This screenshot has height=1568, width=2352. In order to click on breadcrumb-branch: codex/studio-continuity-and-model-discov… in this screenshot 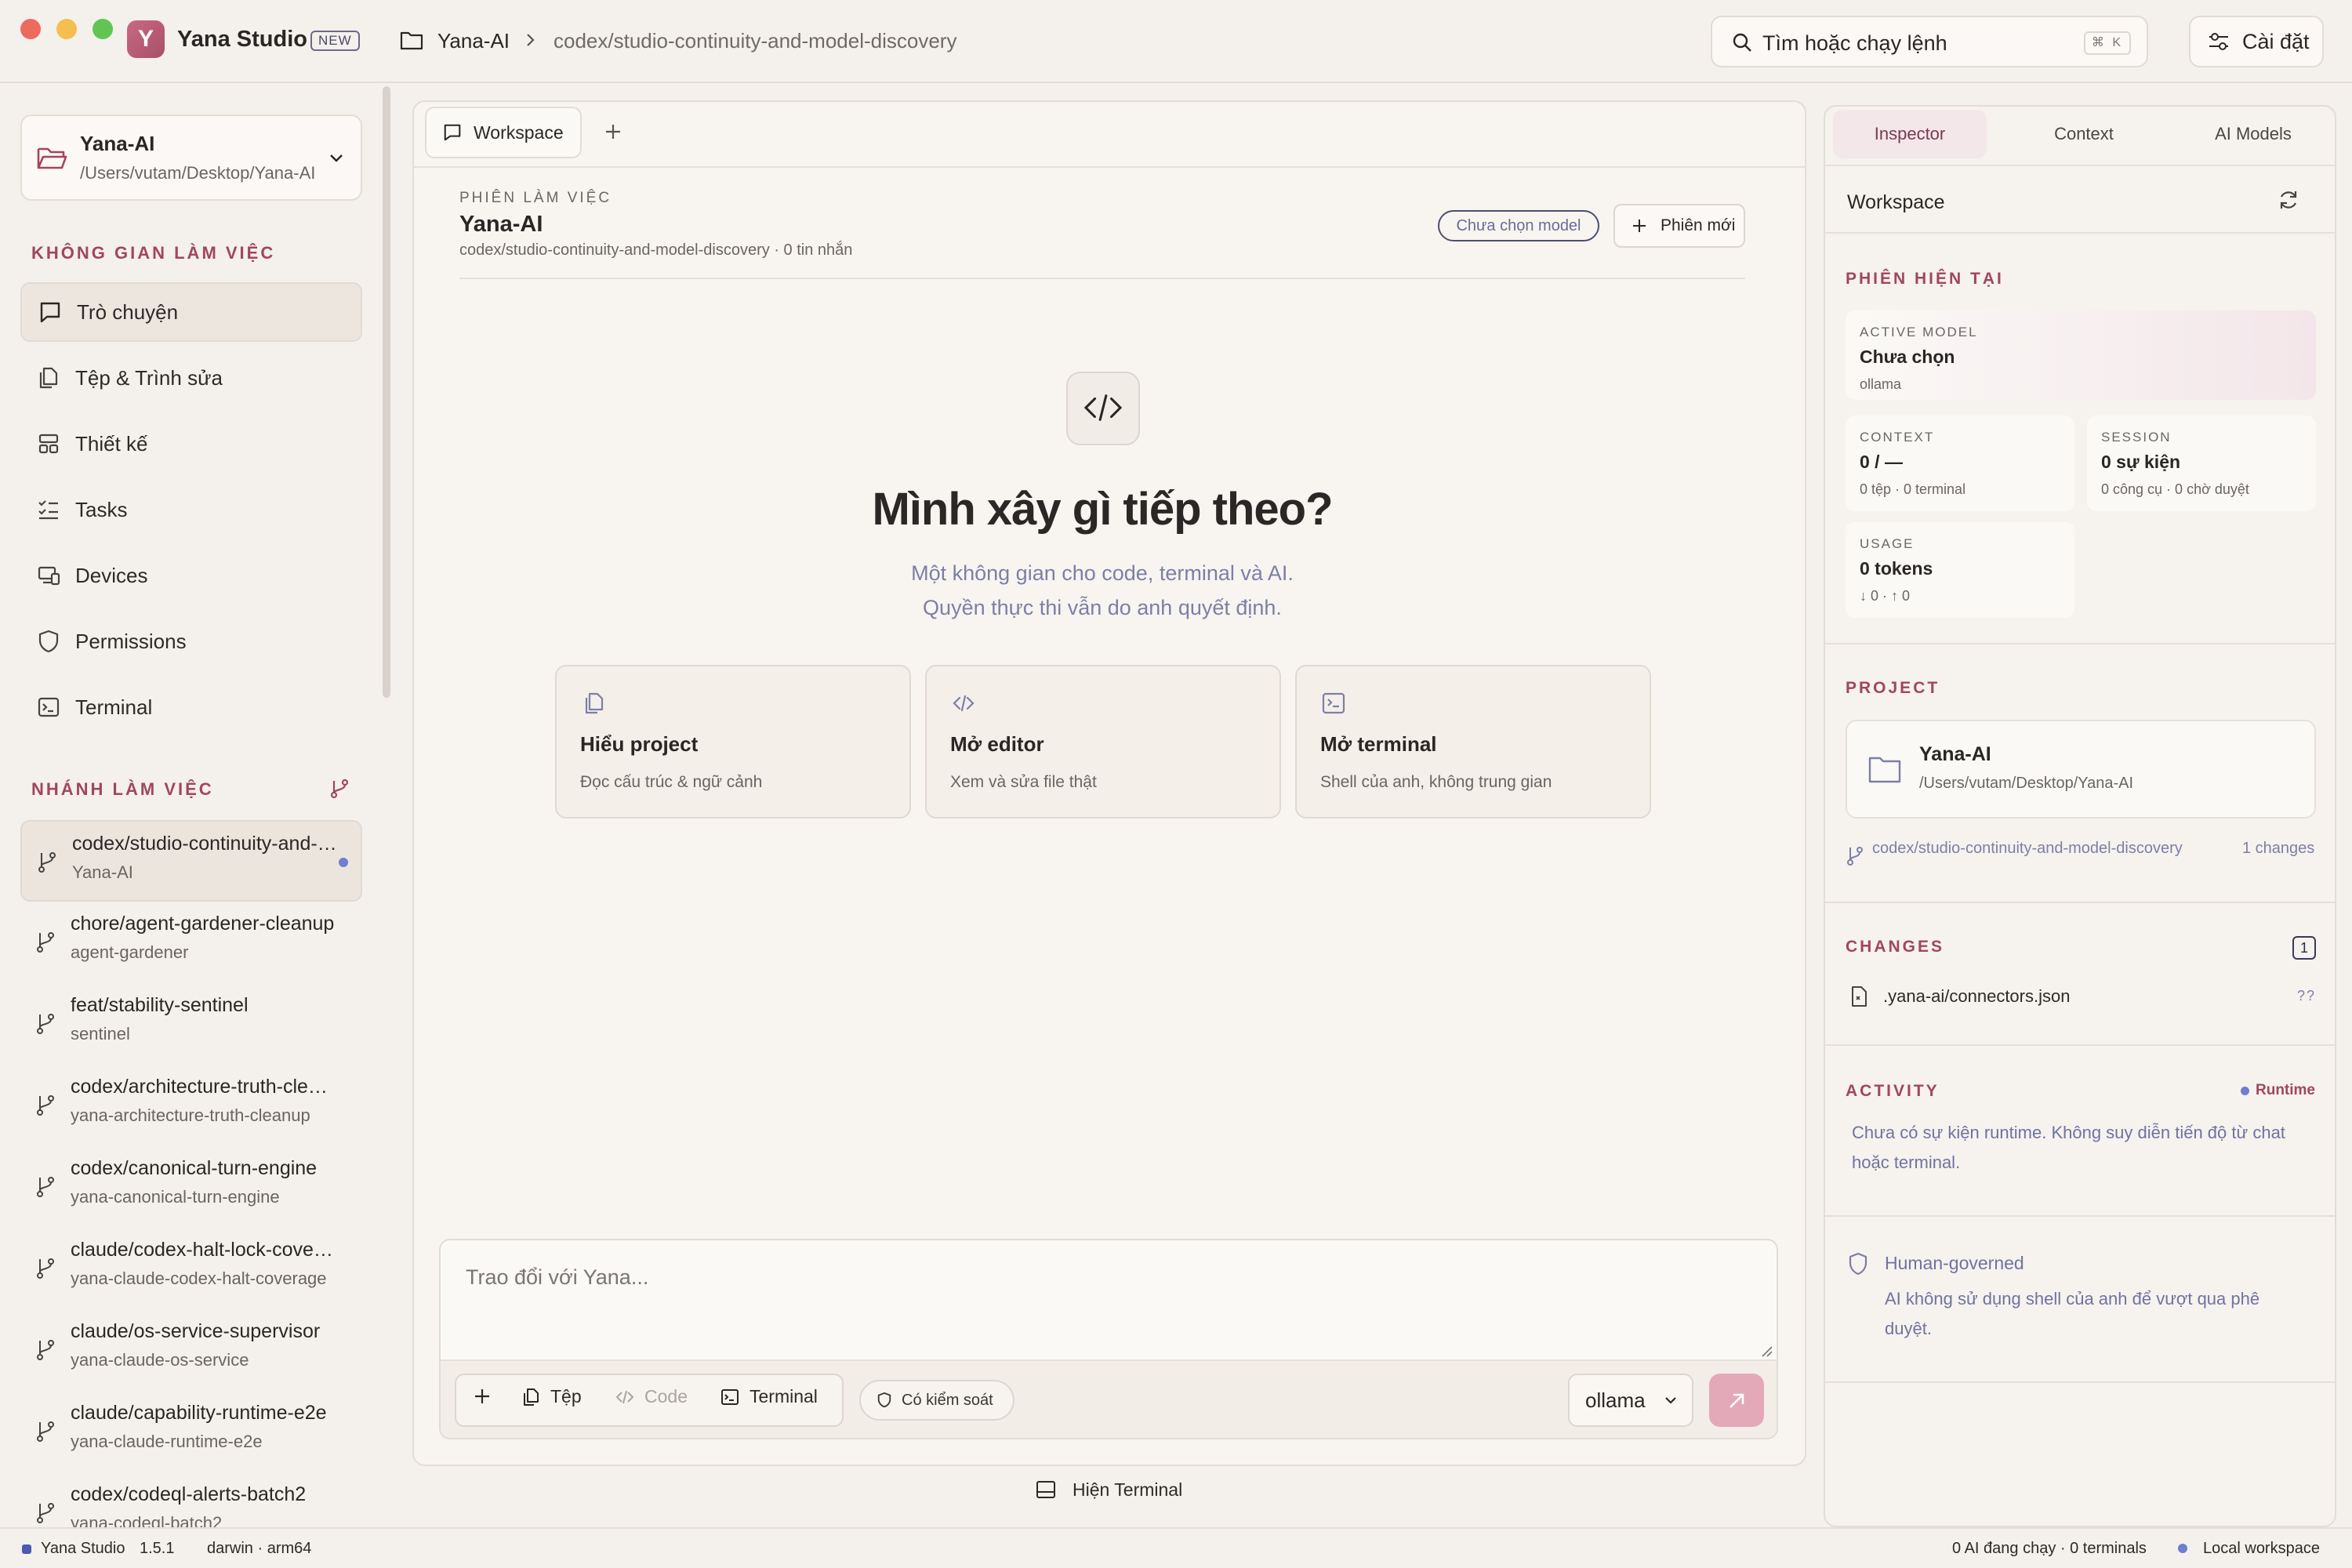, I will do `click(755, 41)`.